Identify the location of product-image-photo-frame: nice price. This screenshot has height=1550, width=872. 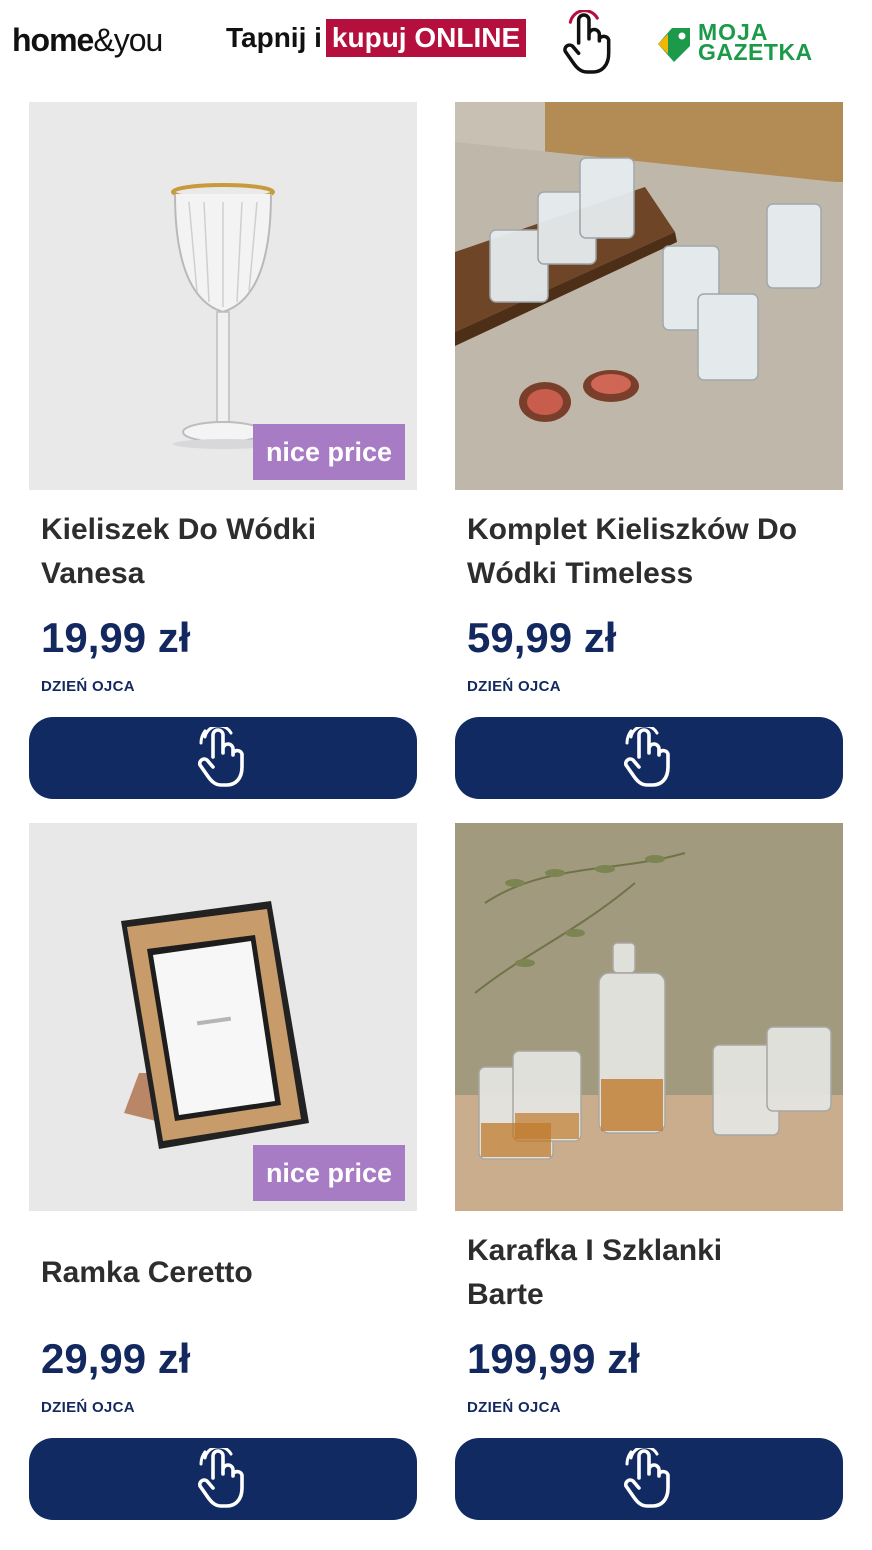
(223, 1017).